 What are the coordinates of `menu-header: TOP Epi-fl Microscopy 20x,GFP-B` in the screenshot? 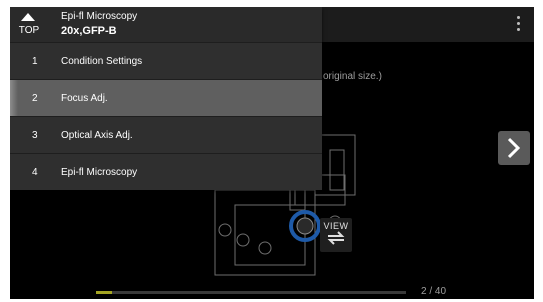 It's located at (166, 24).